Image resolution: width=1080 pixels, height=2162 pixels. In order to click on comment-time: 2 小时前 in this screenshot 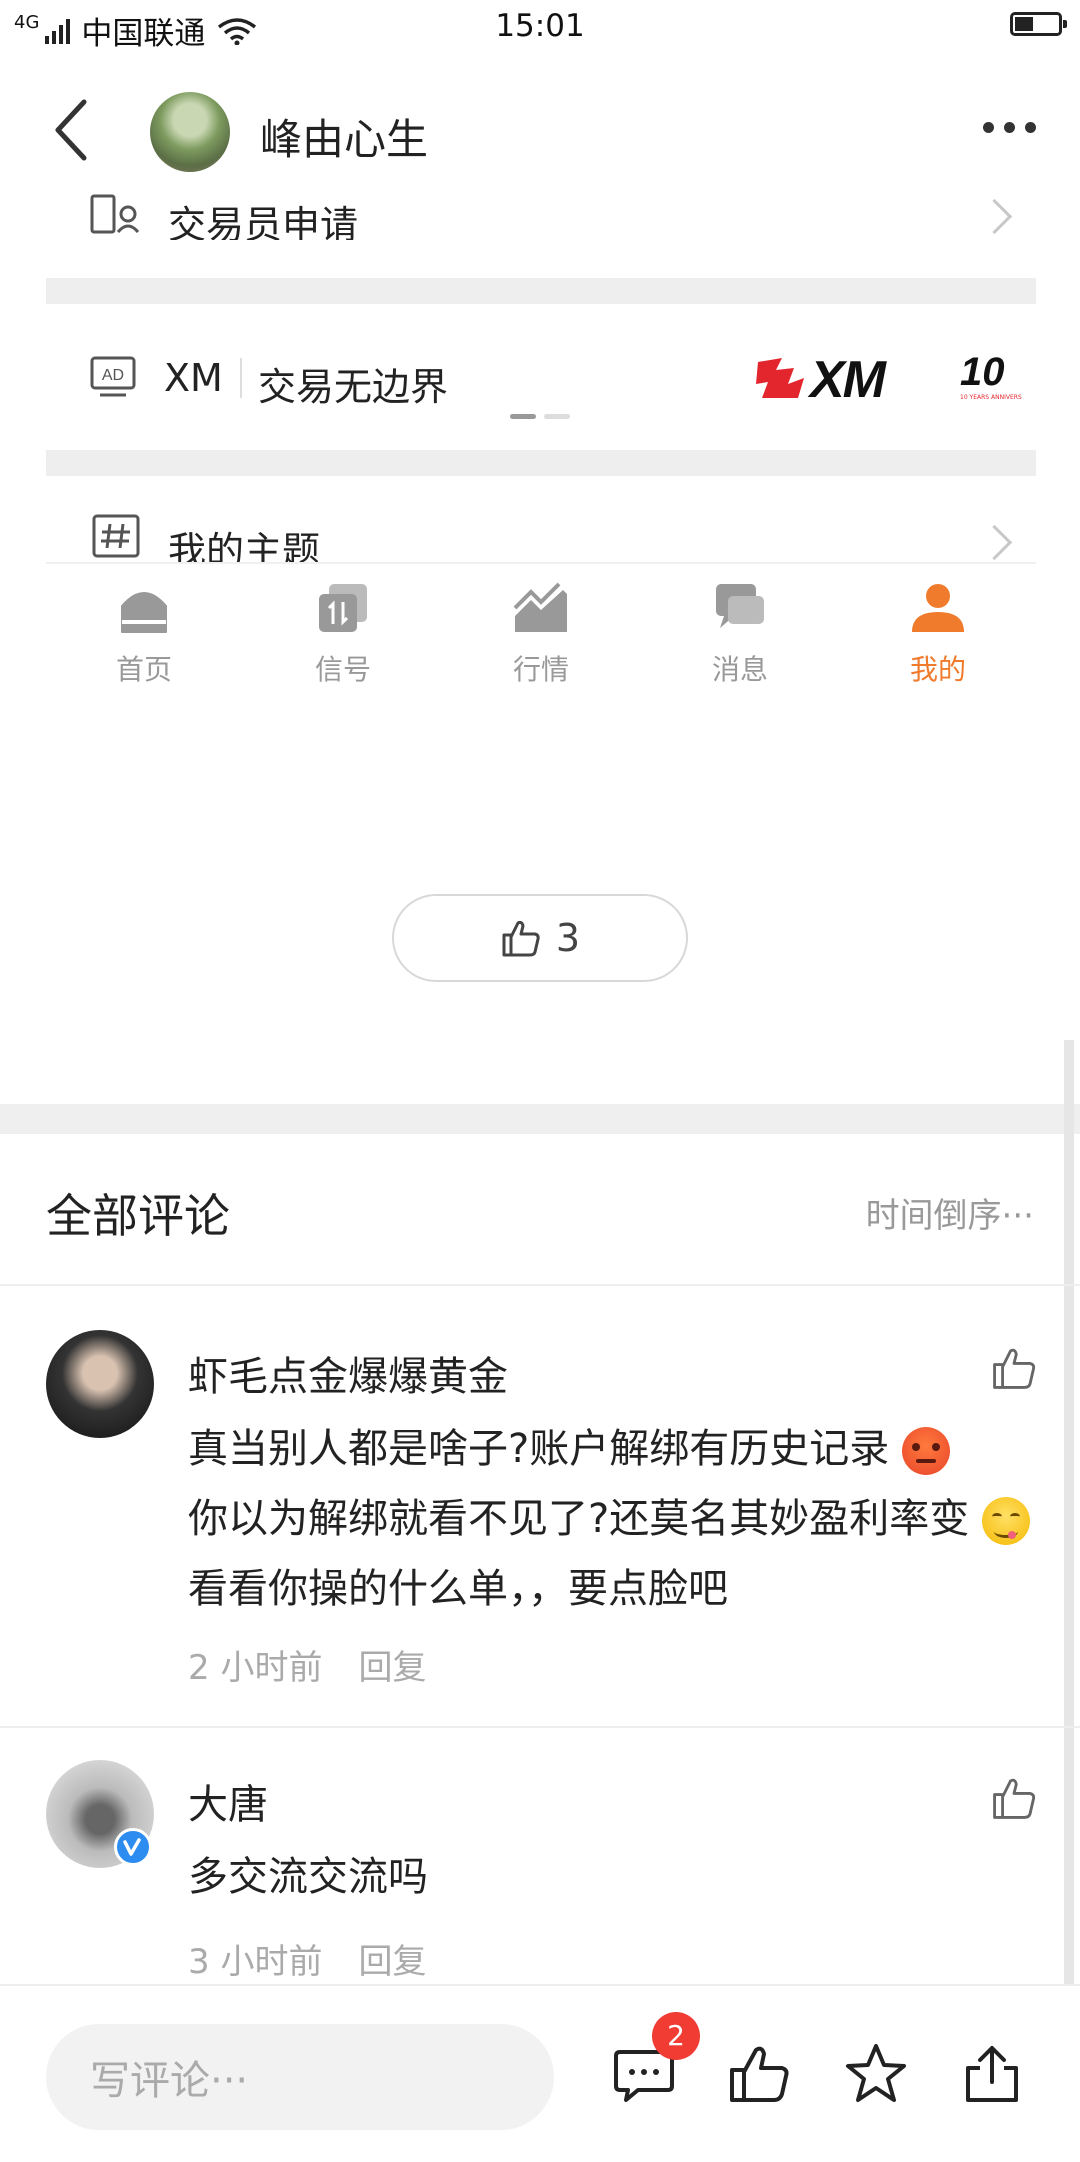, I will do `click(255, 1668)`.